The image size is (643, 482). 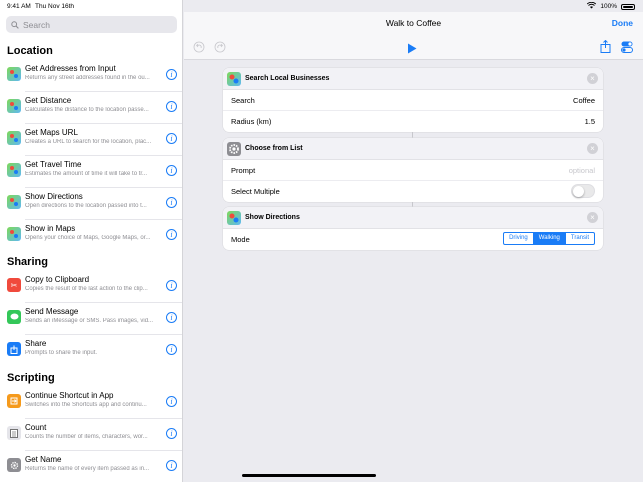 I want to click on search-value: Coffee, so click(x=584, y=100).